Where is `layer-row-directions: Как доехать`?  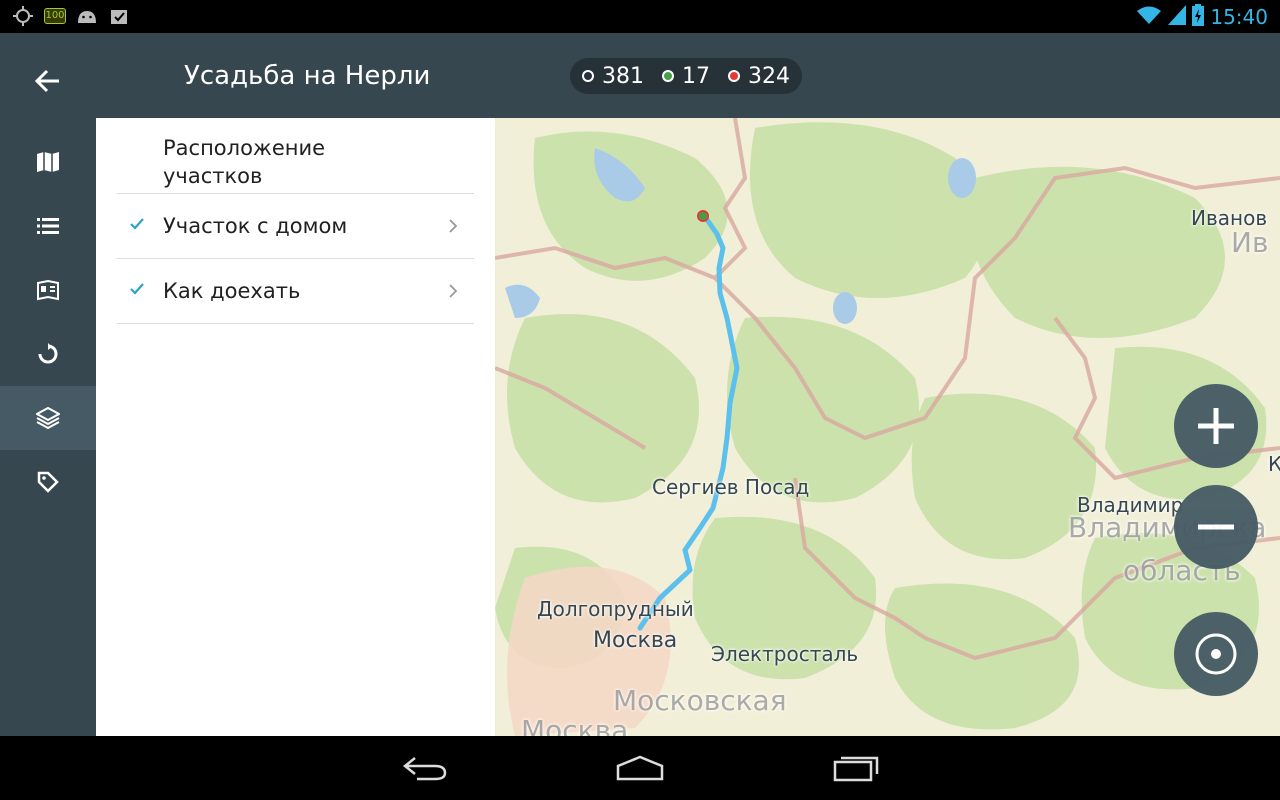
layer-row-directions: Как доехать is located at coordinates (295, 291).